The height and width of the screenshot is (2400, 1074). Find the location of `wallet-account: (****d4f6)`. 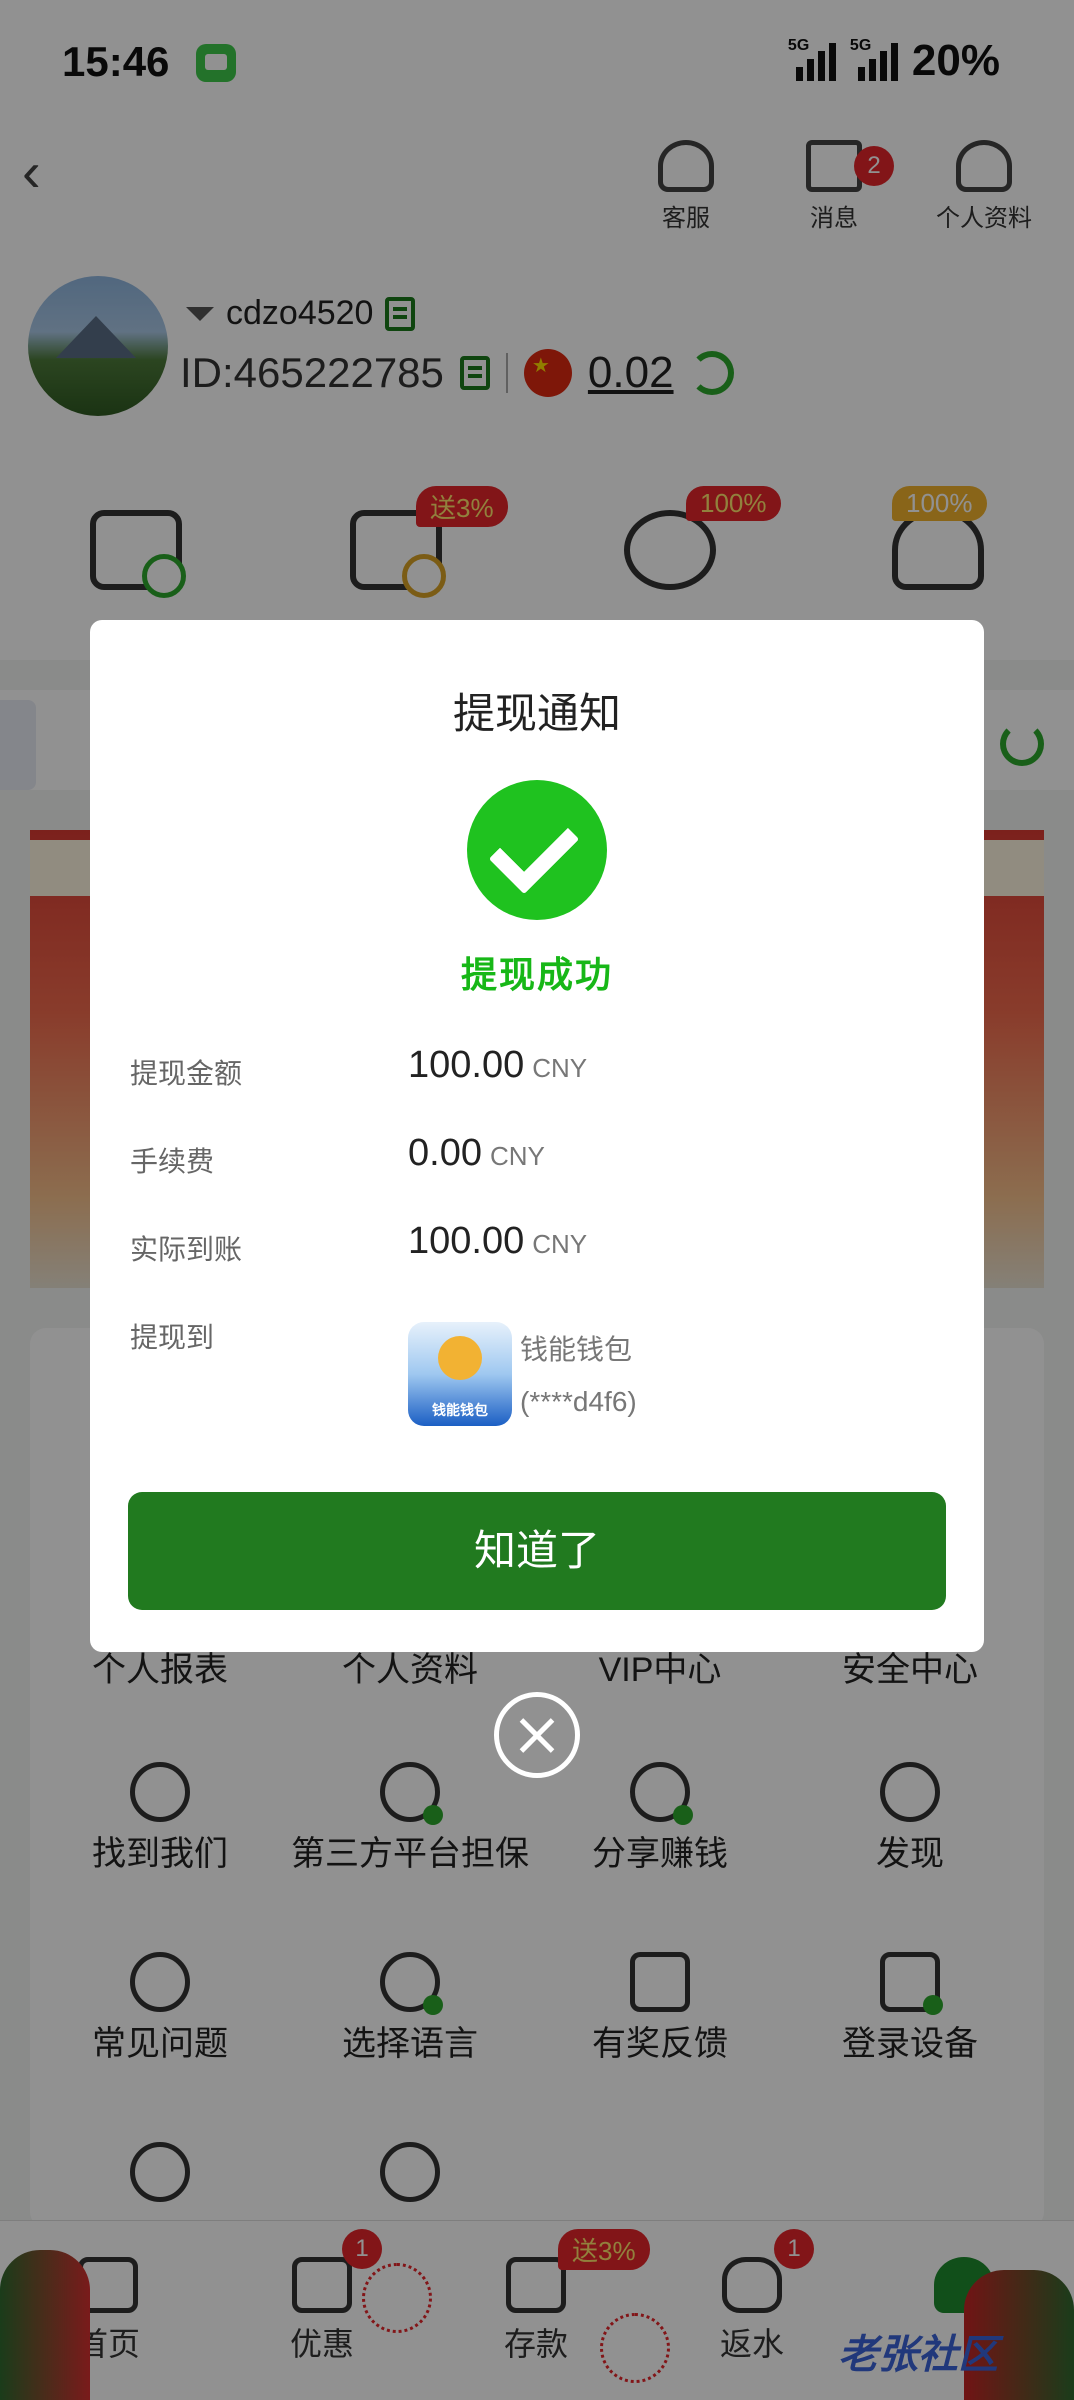

wallet-account: (****d4f6) is located at coordinates (578, 1401).